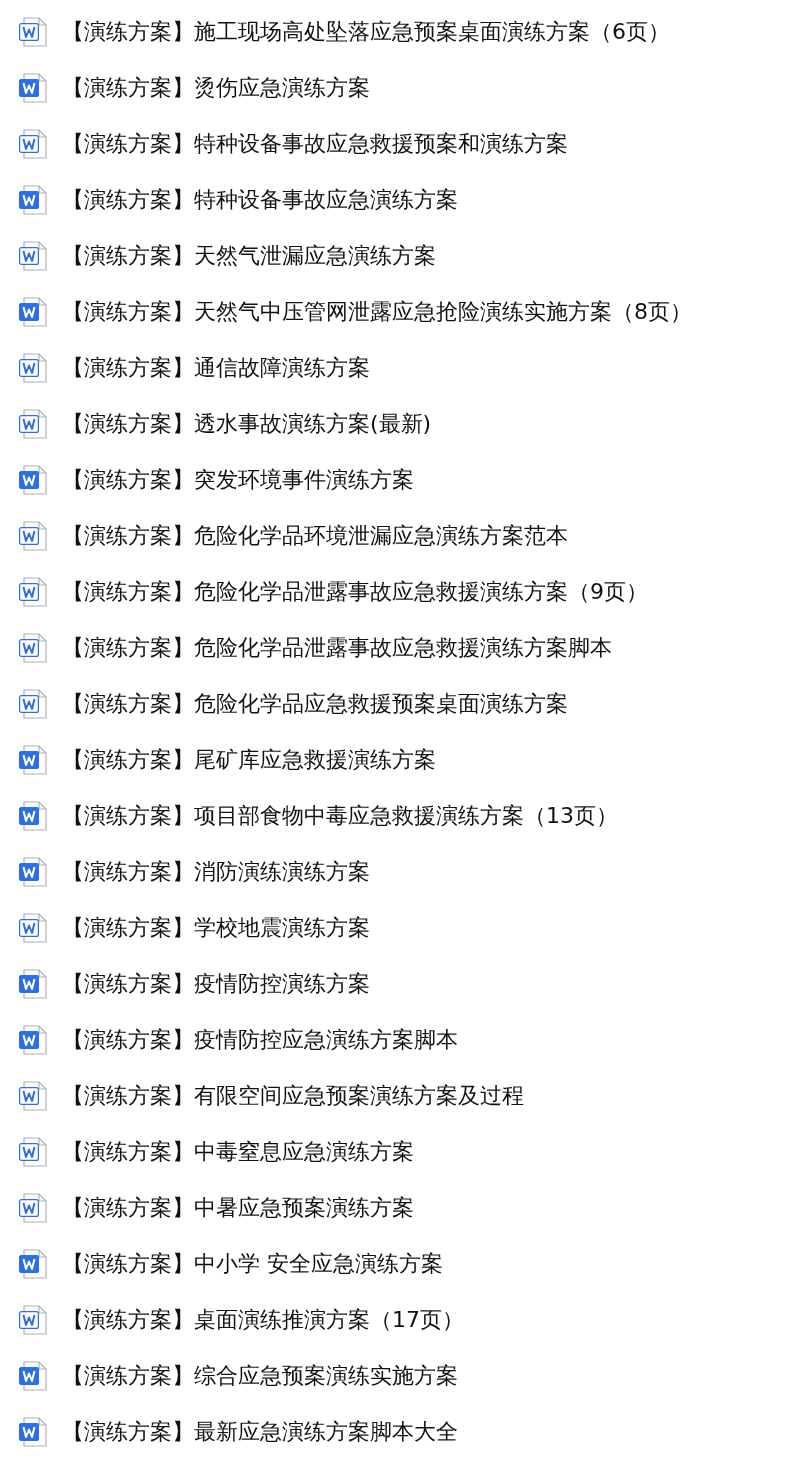 This screenshot has width=799, height=1465. I want to click on file-name: 【演练方案】桌面演练推演方案（17页）, so click(263, 1320).